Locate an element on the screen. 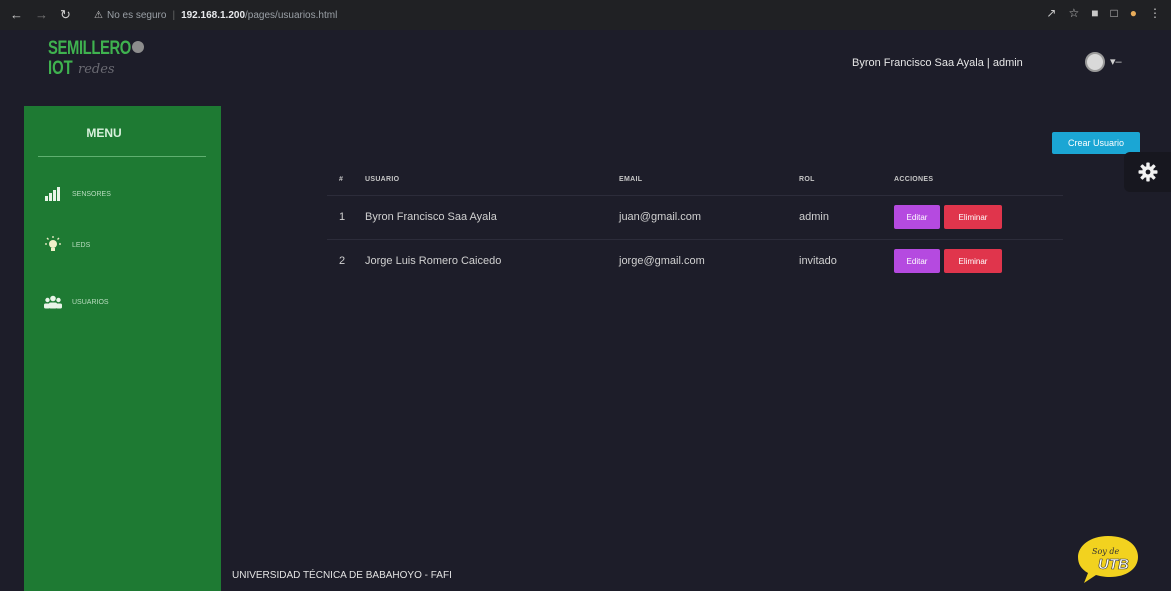 This screenshot has height=591, width=1171. forward-icon: → is located at coordinates (41, 15).